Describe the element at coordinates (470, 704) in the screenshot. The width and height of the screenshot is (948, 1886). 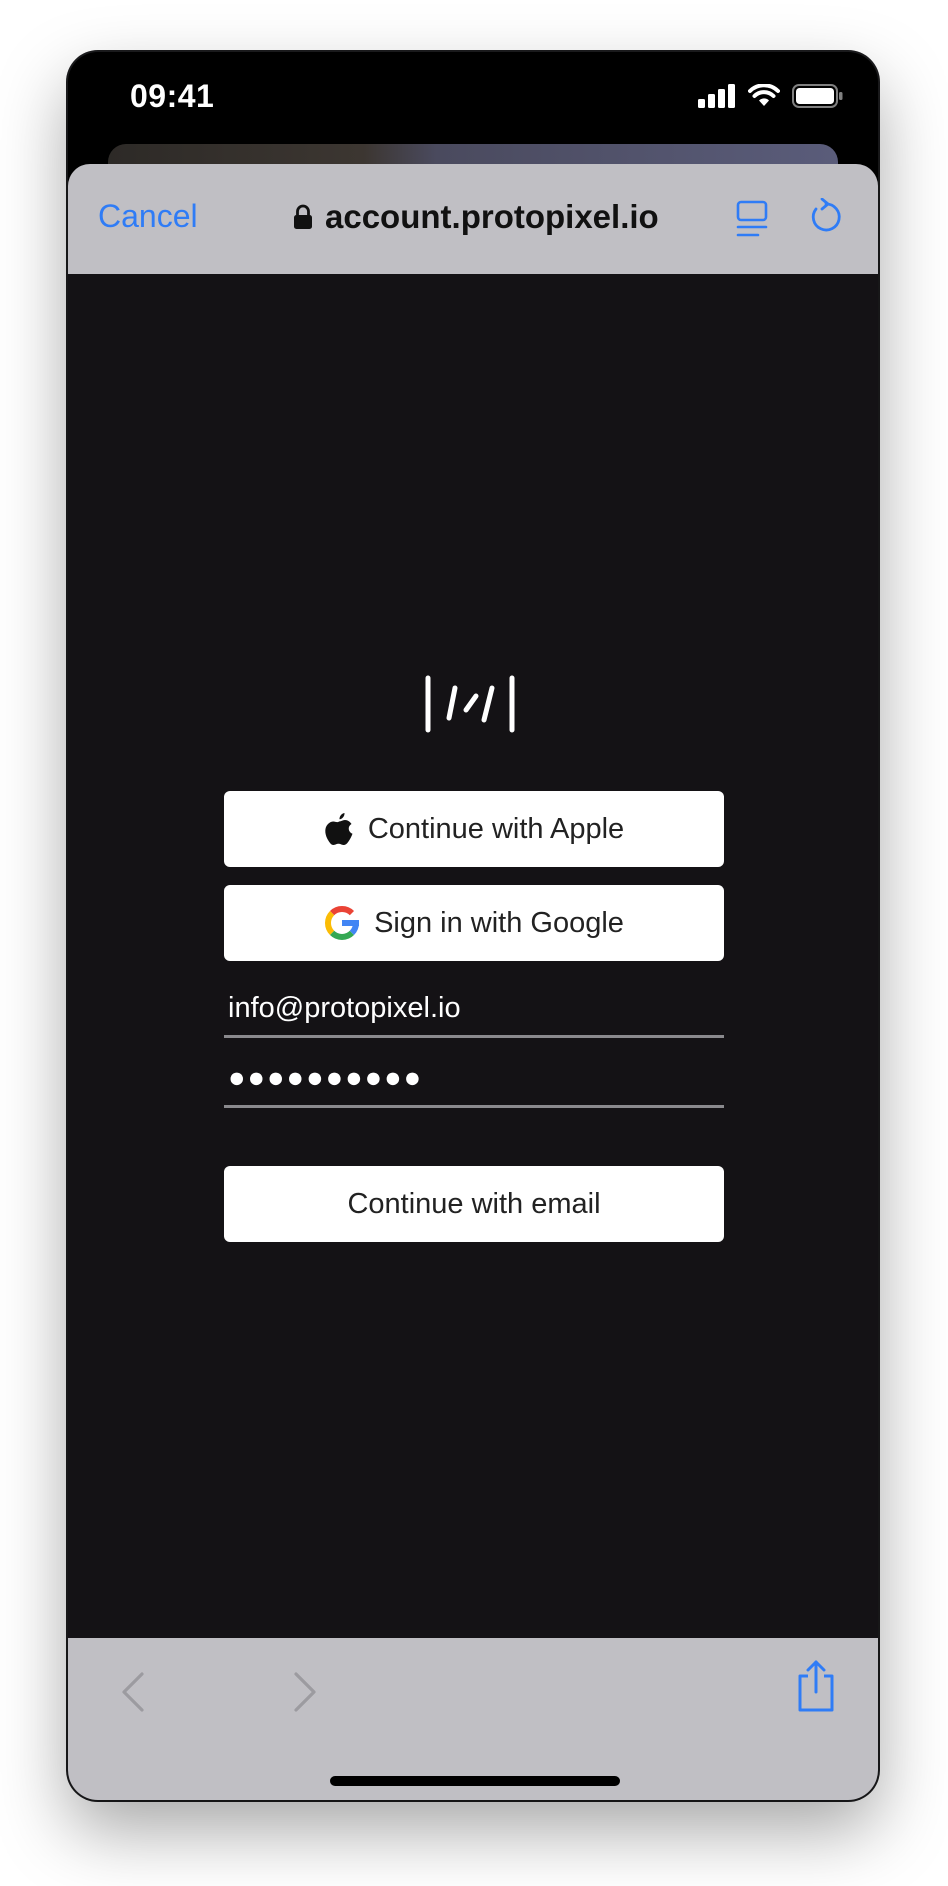
I see `protopixel-logo` at that location.